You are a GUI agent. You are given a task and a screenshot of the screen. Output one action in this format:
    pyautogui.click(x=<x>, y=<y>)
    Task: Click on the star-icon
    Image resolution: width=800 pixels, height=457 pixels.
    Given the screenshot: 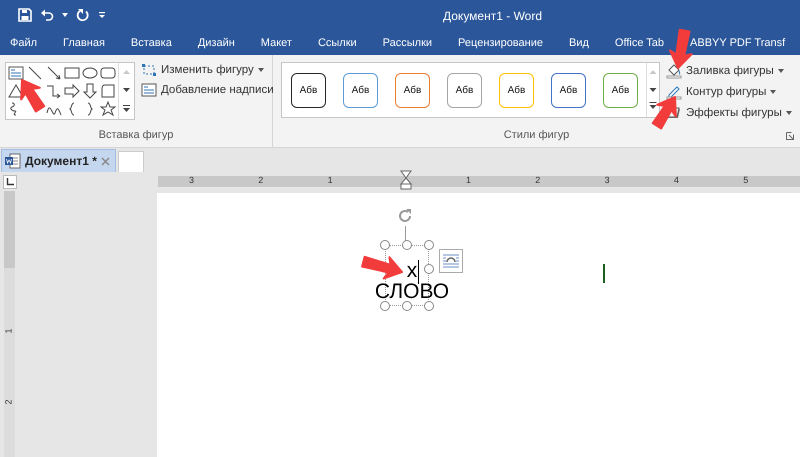 What is the action you would take?
    pyautogui.click(x=108, y=109)
    